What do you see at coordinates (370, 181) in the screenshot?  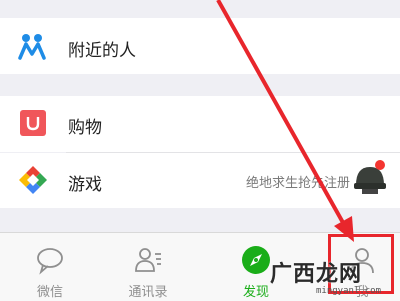 I see `game-helmet-icon` at bounding box center [370, 181].